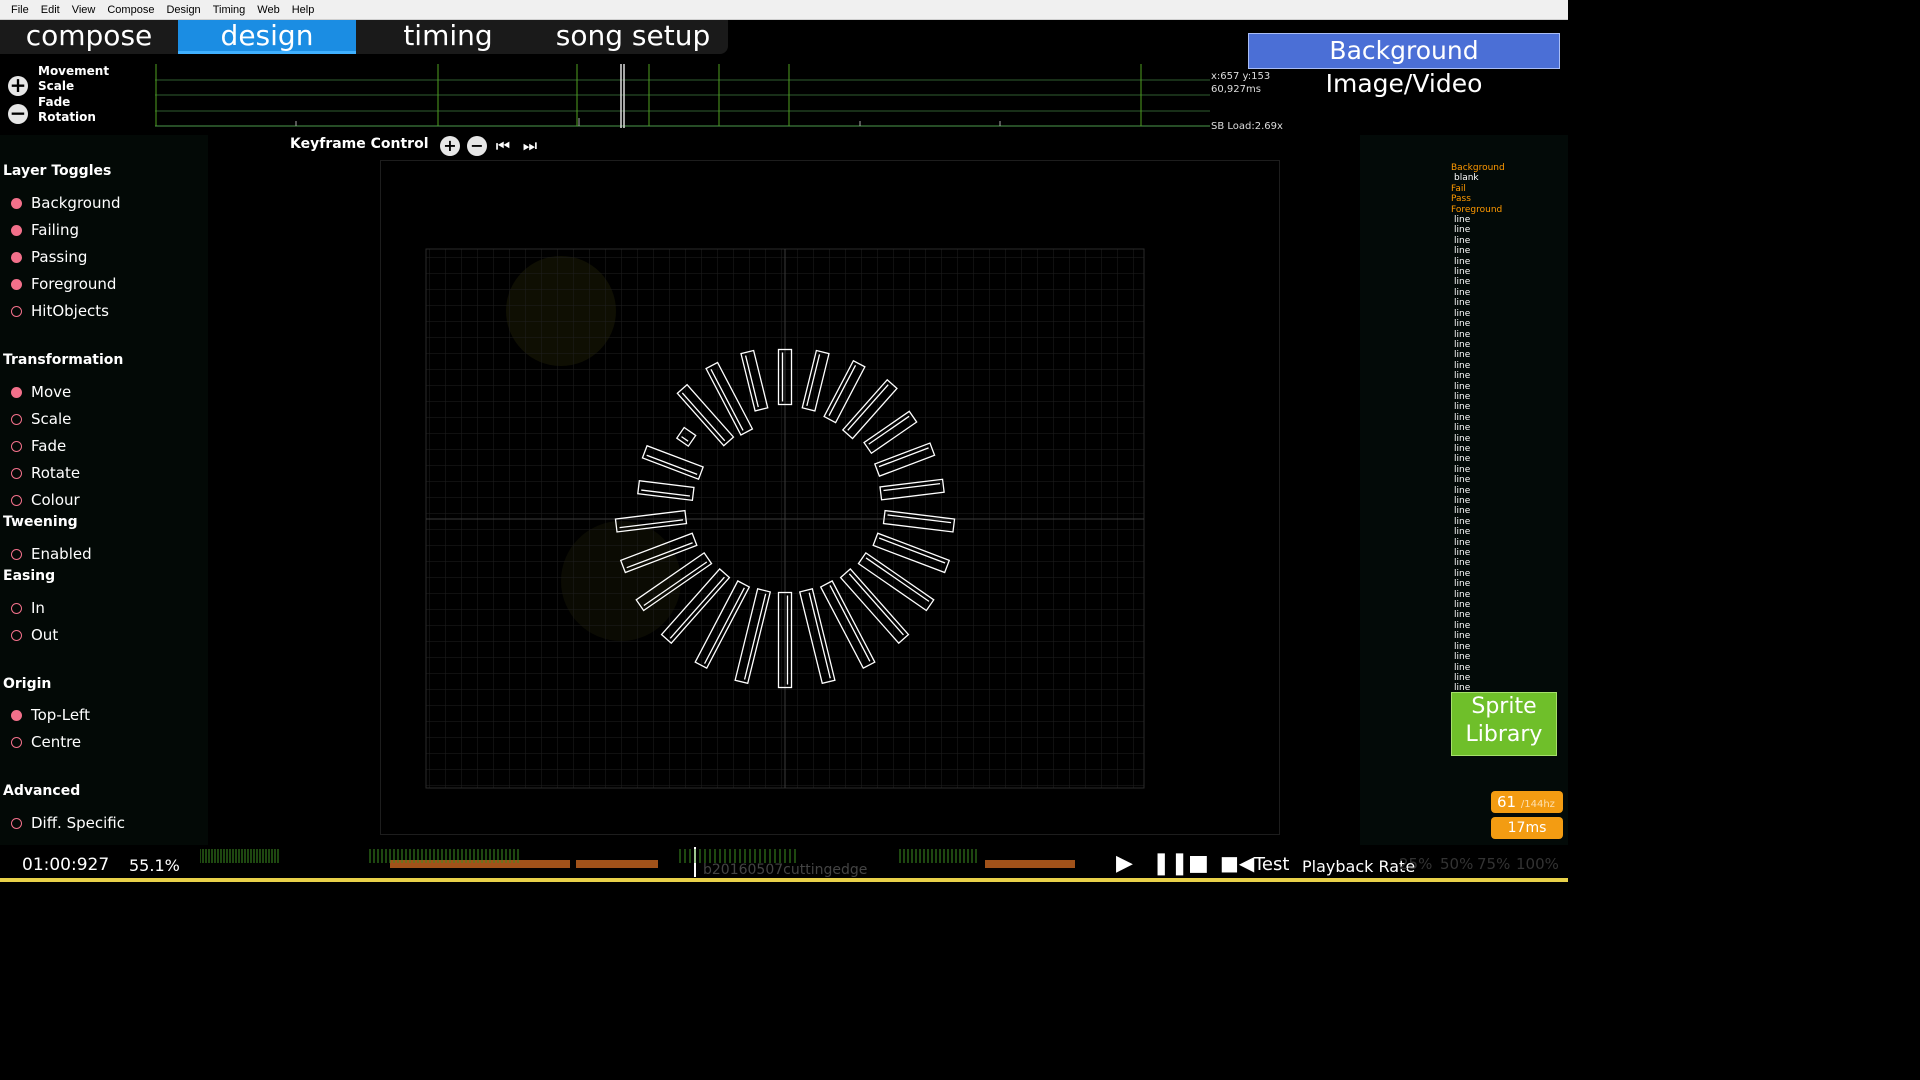 This screenshot has height=1080, width=1920. I want to click on diff-specific-toggle: Diff. Specific, so click(68, 823).